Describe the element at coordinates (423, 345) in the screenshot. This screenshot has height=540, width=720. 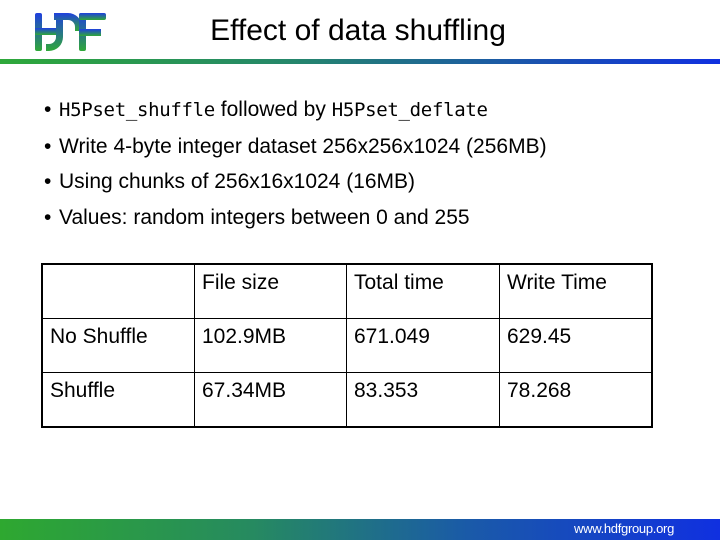
I see `table-cell: 671.049` at that location.